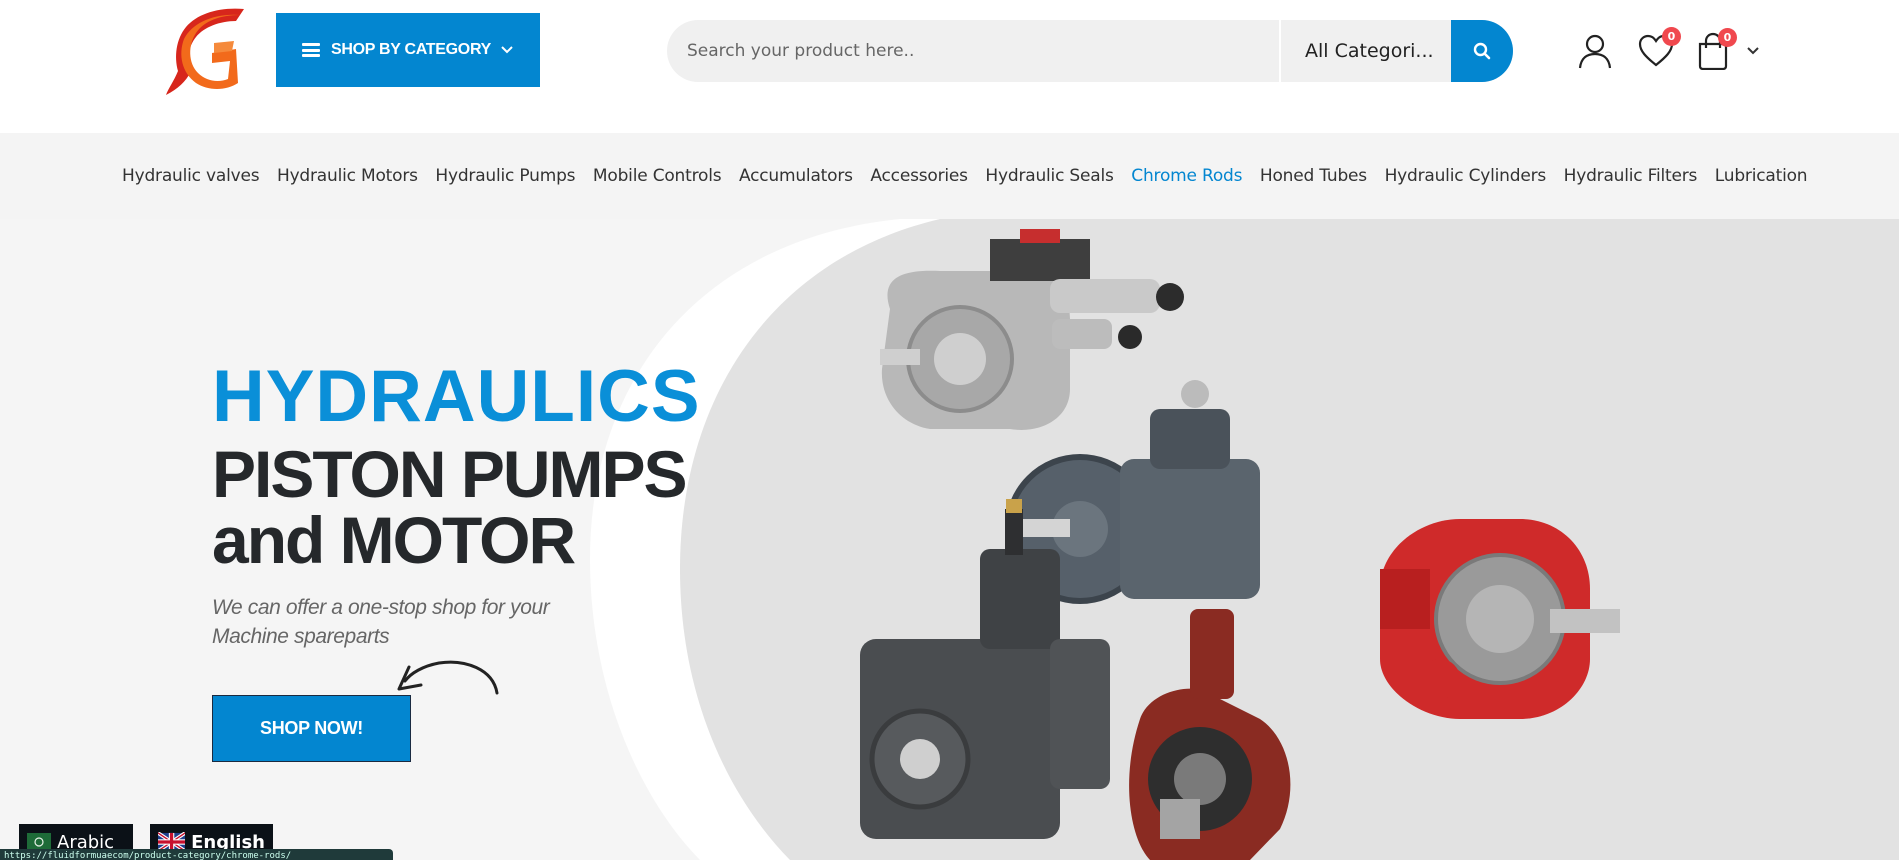  Describe the element at coordinates (1671, 36) in the screenshot. I see `wishlist-count-badge: 0` at that location.